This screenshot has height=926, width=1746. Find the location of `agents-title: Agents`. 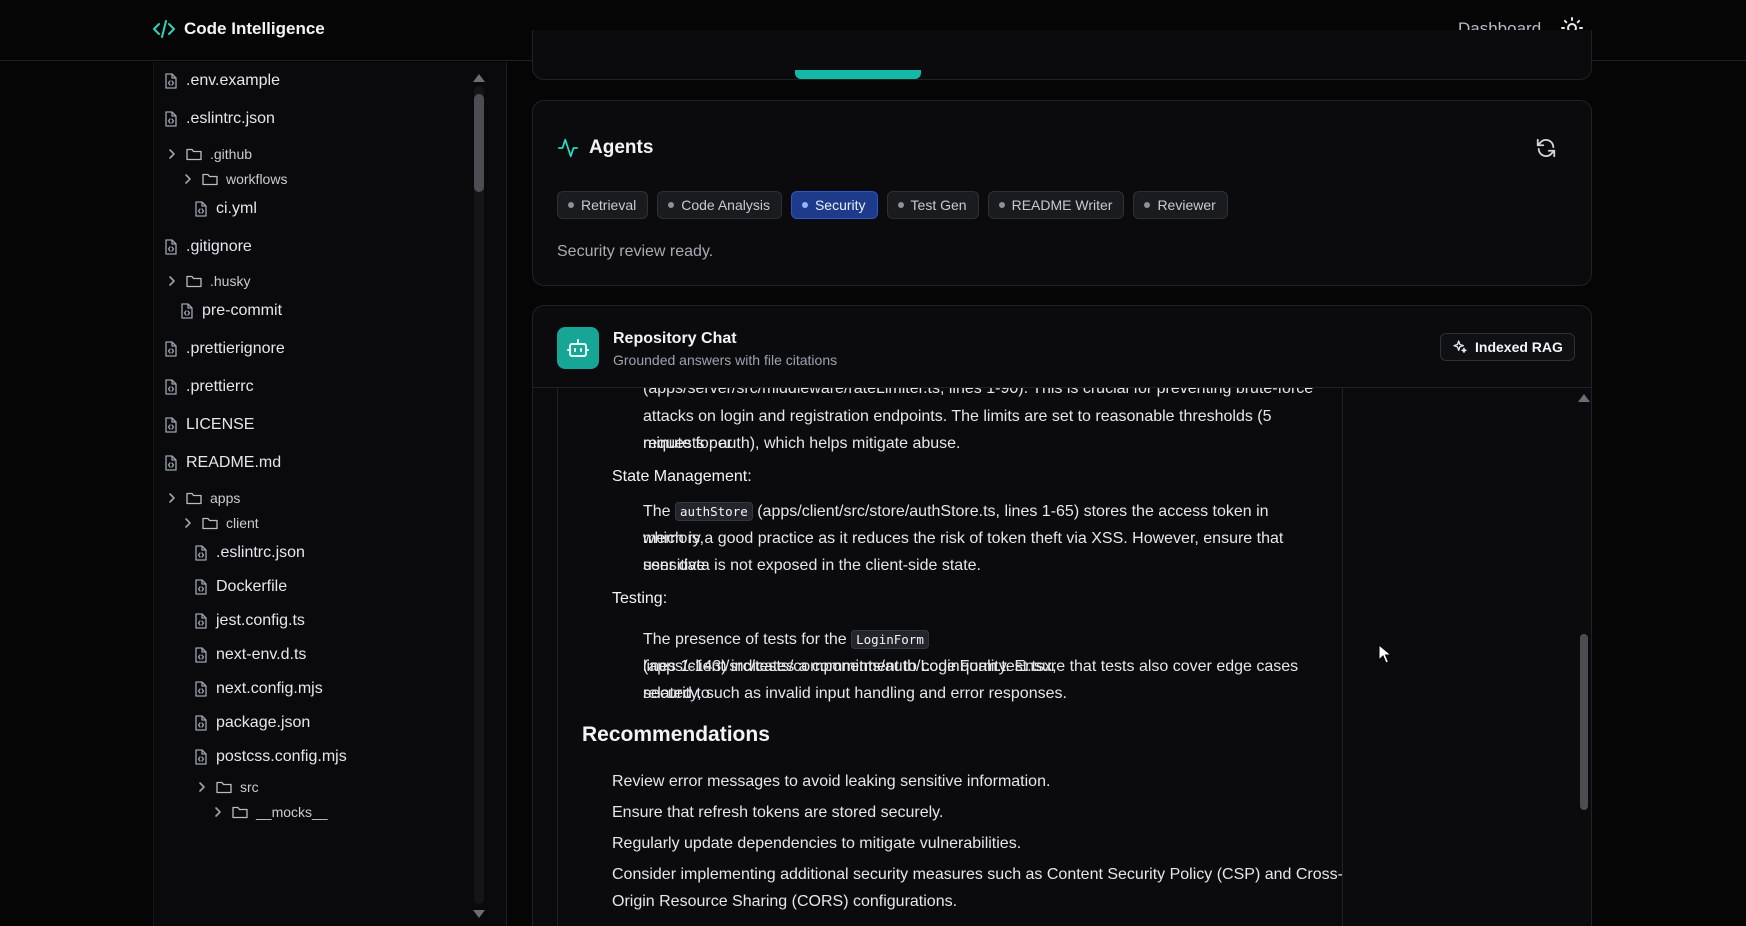

agents-title: Agents is located at coordinates (621, 147).